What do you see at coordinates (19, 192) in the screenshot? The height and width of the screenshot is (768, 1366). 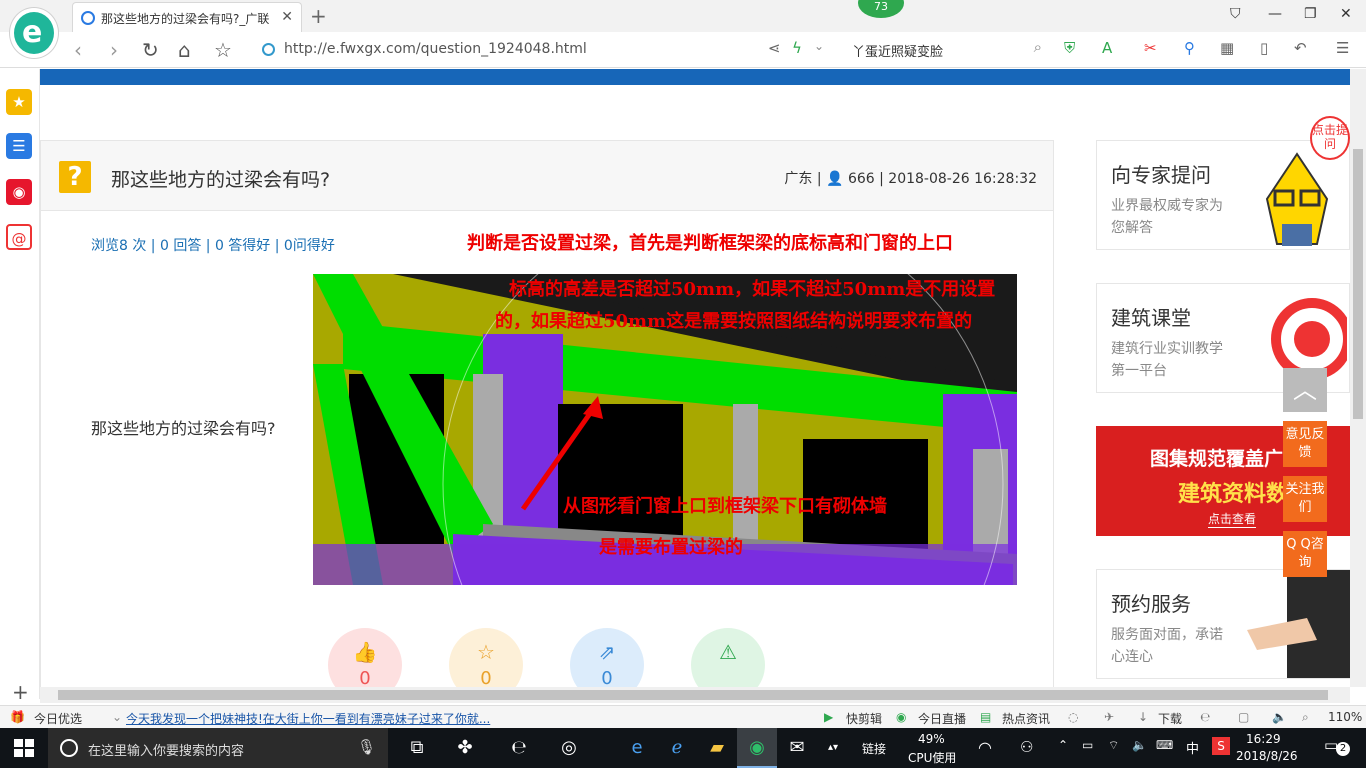 I see `weibo-icon: ◉` at bounding box center [19, 192].